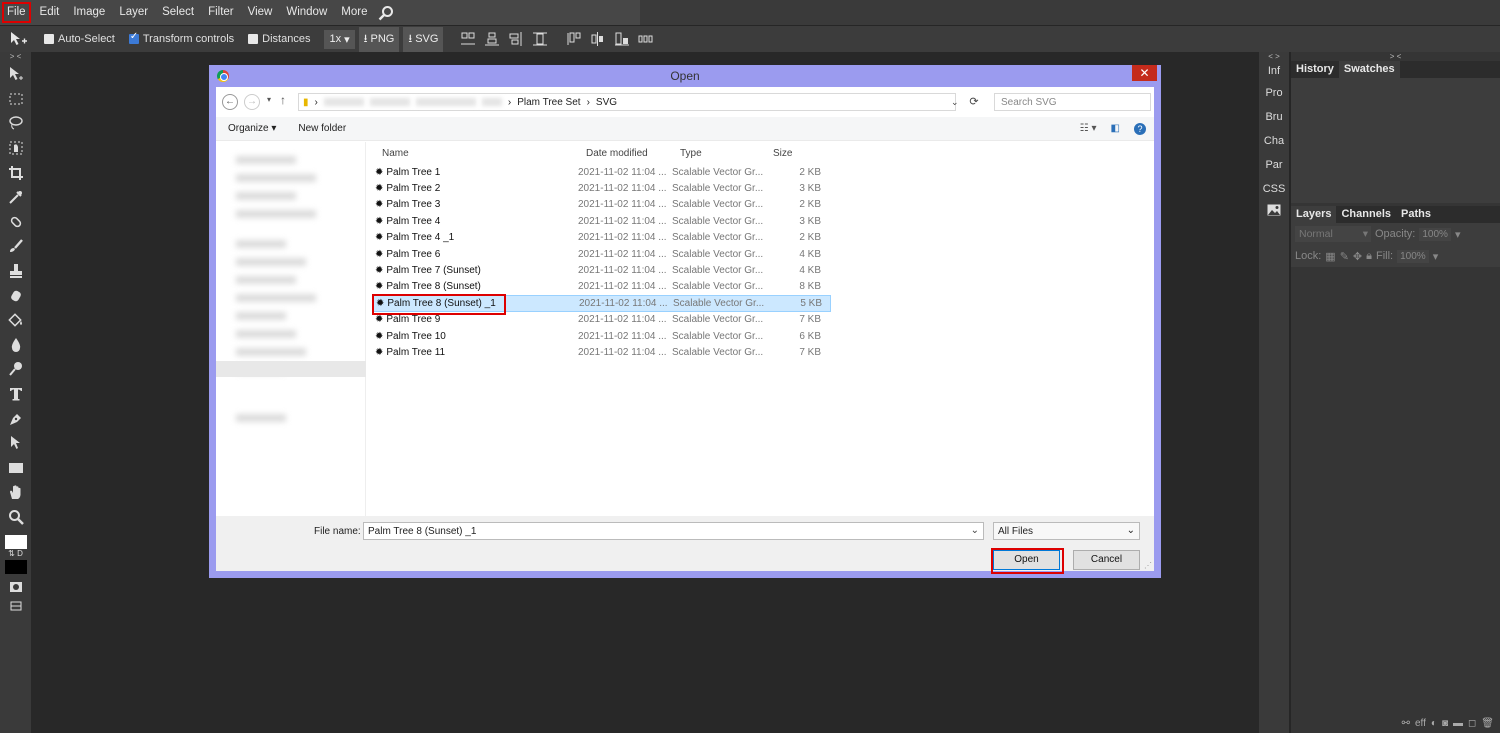 This screenshot has width=1500, height=733. I want to click on menu-image: Image, so click(89, 12).